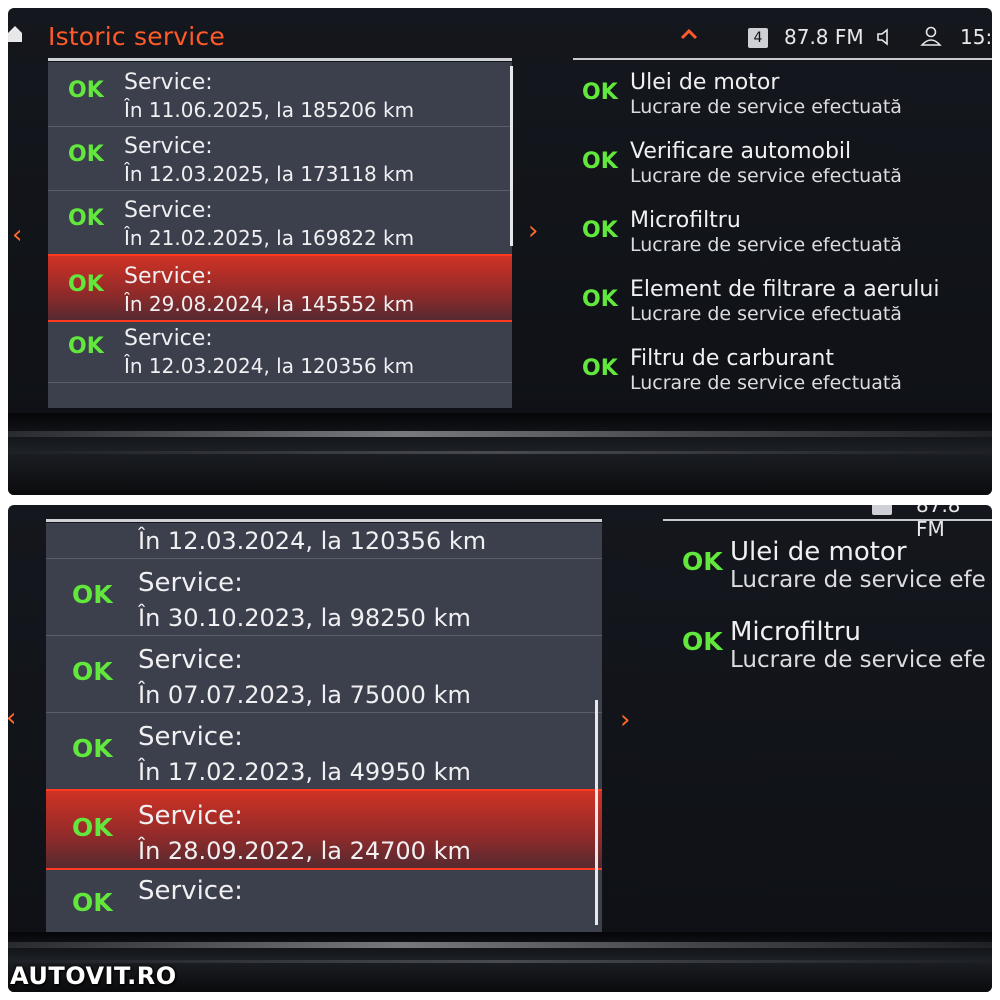 This screenshot has height=1000, width=1000. I want to click on service-item-name: Verificare automobil, so click(741, 151).